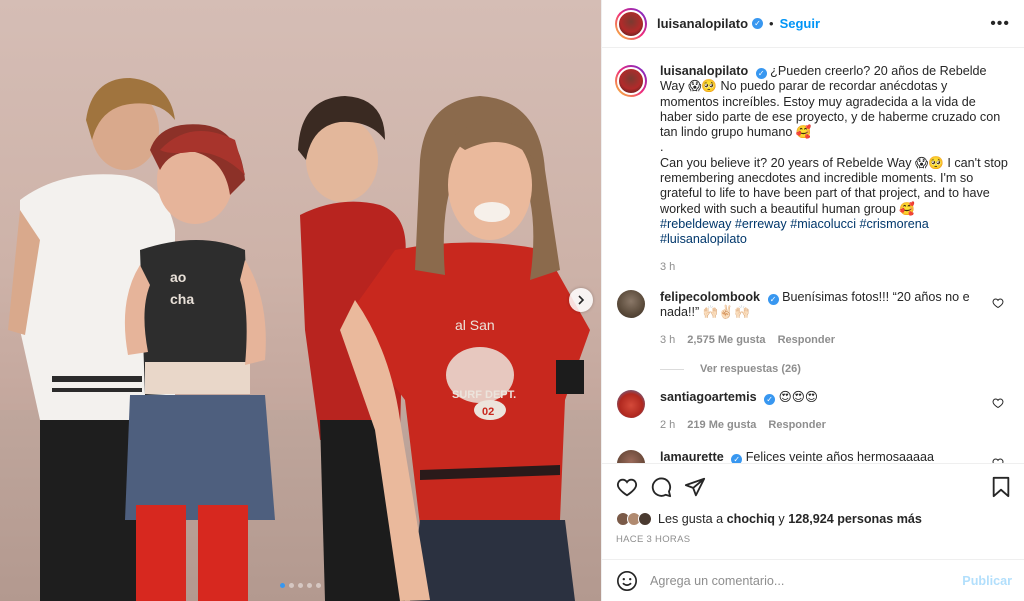 This screenshot has width=1024, height=601. What do you see at coordinates (800, 23) in the screenshot?
I see `follow-button: Seguir` at bounding box center [800, 23].